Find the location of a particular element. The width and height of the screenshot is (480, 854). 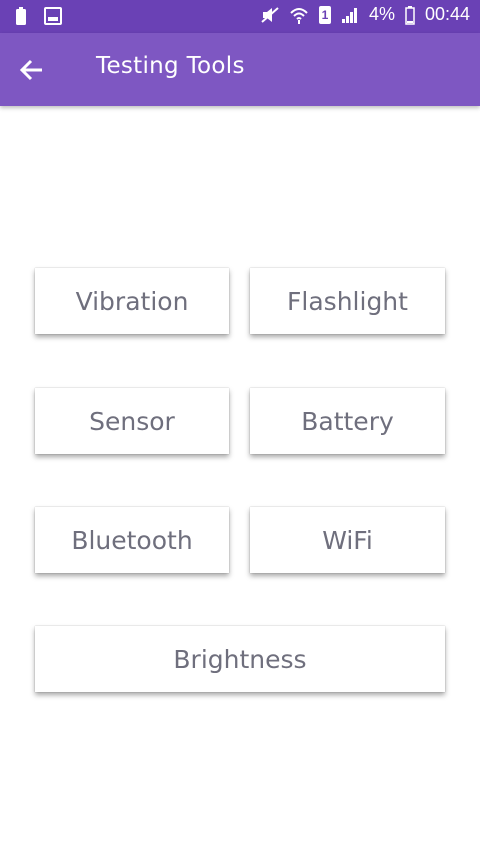

signal-icon is located at coordinates (349, 15).